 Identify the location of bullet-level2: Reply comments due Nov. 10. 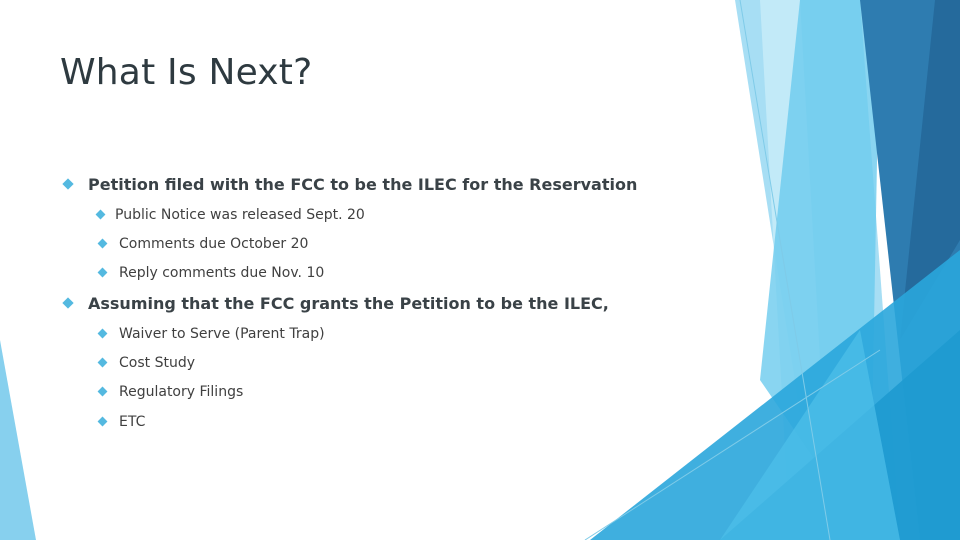
(211, 273).